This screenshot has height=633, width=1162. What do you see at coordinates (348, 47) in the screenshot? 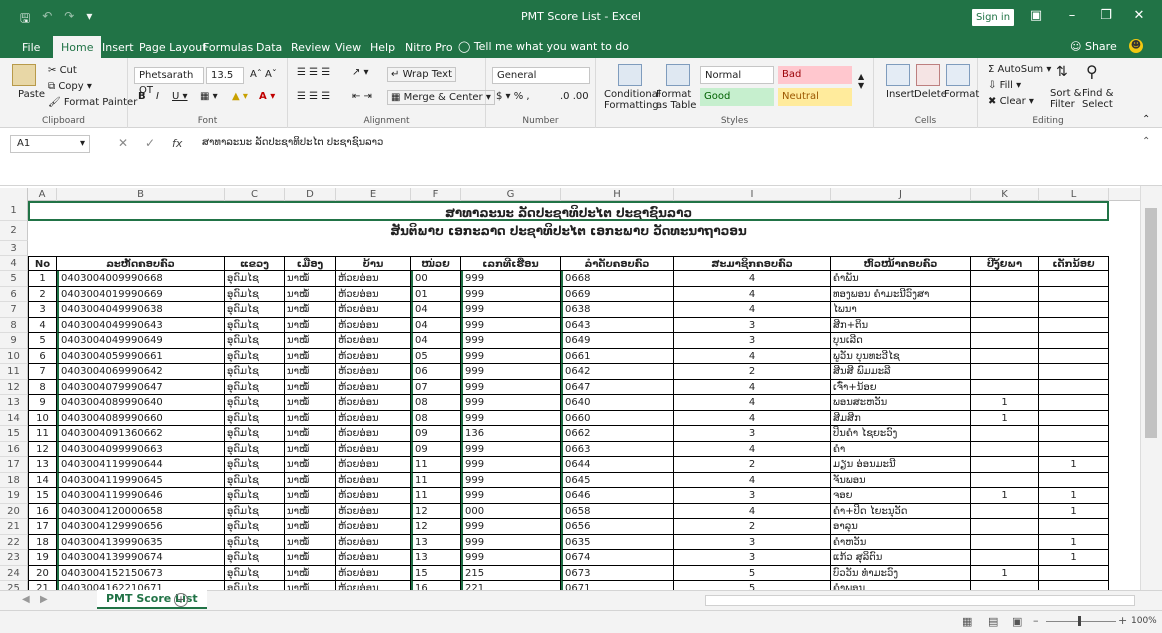
I see `tab-view: View` at bounding box center [348, 47].